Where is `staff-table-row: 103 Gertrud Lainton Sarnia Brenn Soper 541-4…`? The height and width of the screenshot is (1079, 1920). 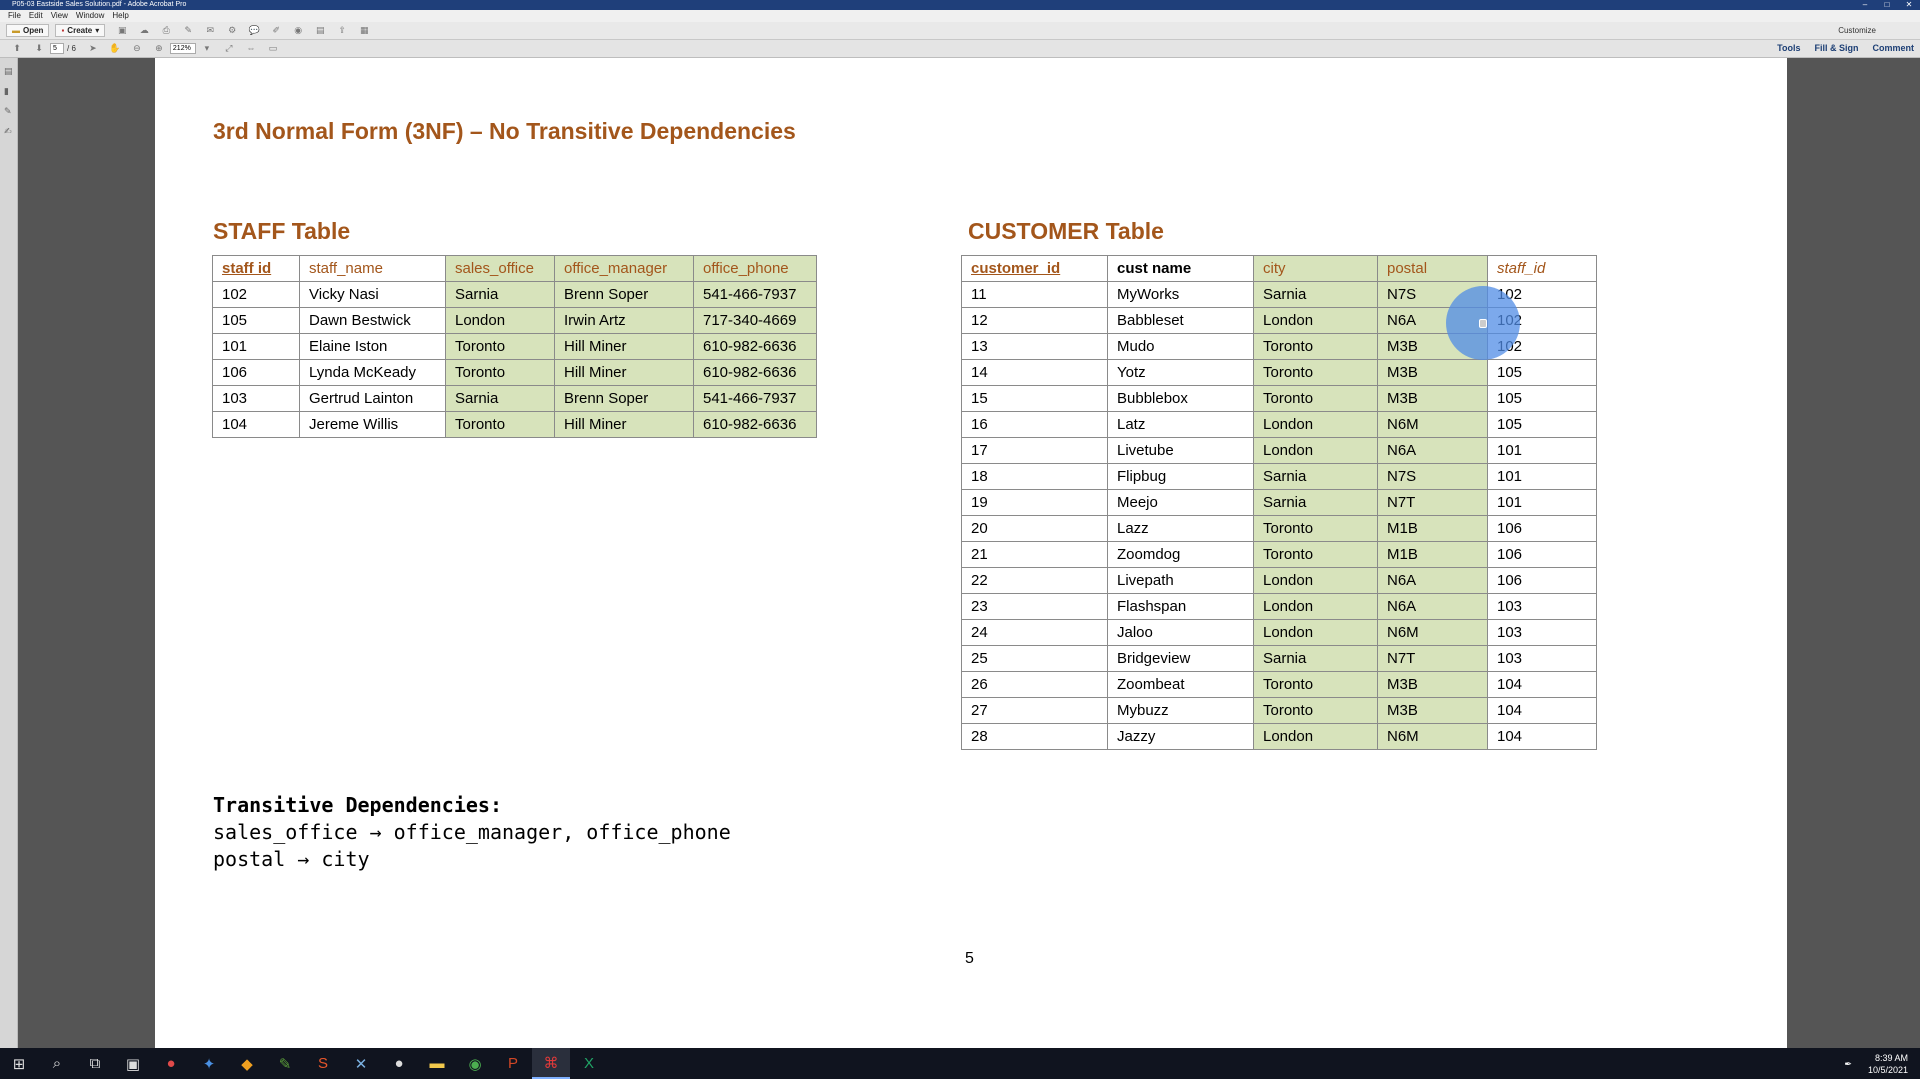 staff-table-row: 103 Gertrud Lainton Sarnia Brenn Soper 541-4… is located at coordinates (514, 398).